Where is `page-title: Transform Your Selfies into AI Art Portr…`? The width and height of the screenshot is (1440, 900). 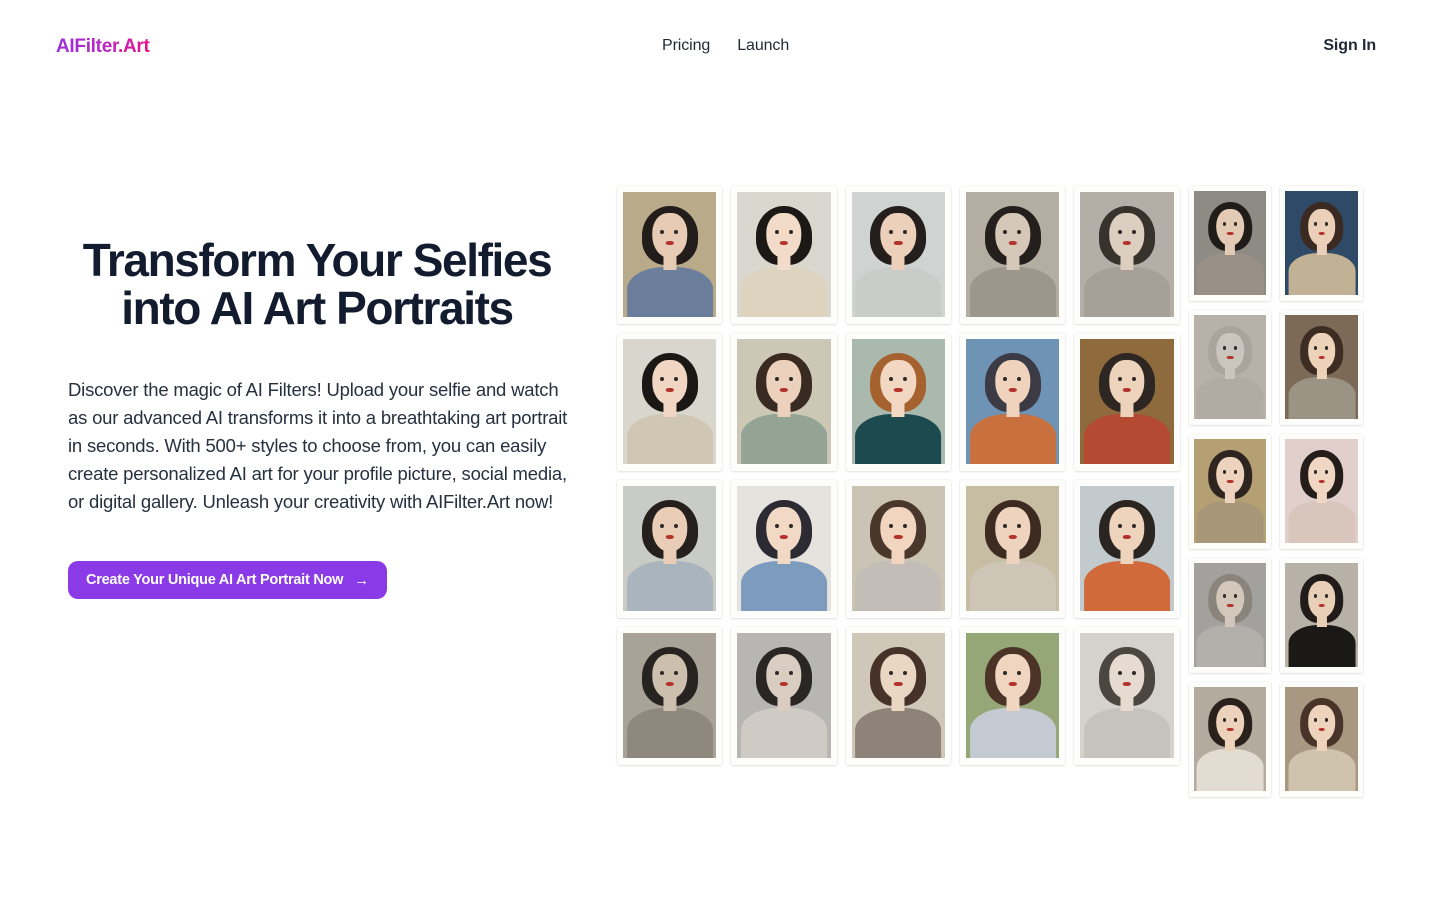 page-title: Transform Your Selfies into AI Art Portr… is located at coordinates (317, 284).